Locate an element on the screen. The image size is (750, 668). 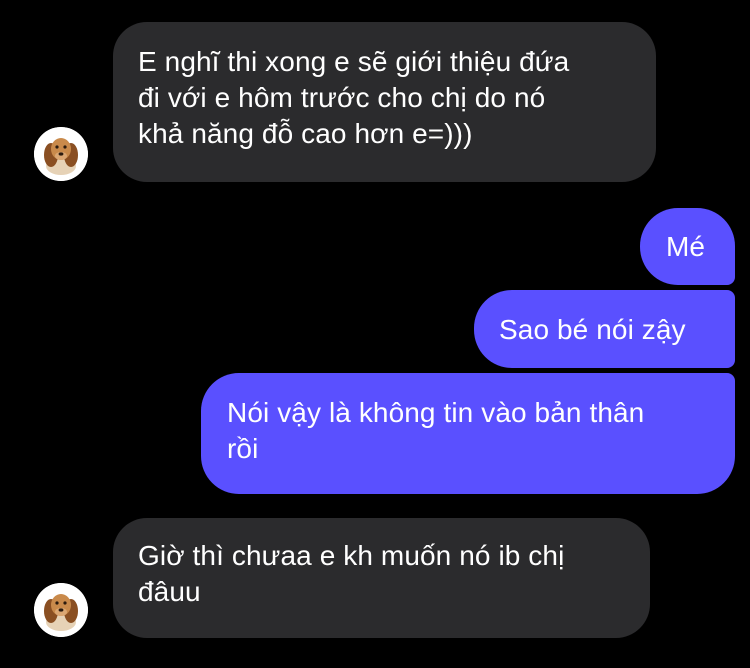
outgoing-message-bubble: Mé is located at coordinates (687, 246).